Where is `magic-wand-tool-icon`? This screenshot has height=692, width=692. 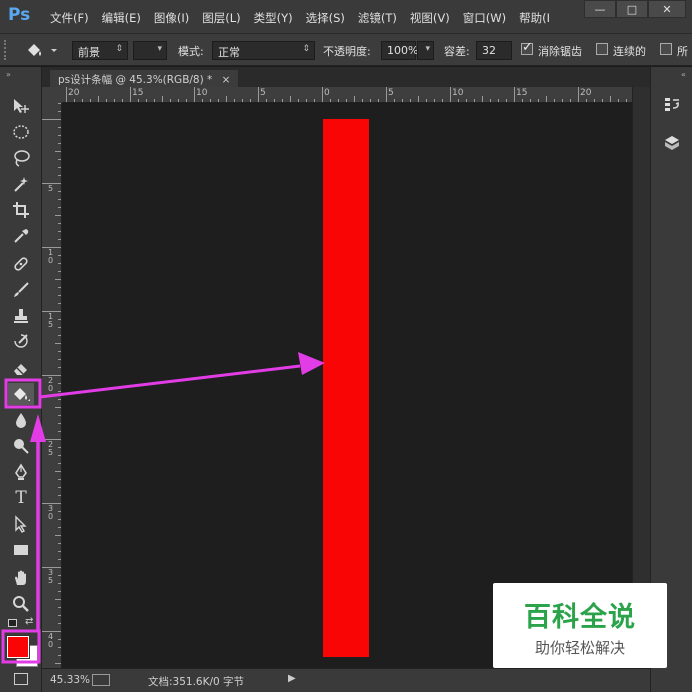
magic-wand-tool-icon is located at coordinates (21, 184).